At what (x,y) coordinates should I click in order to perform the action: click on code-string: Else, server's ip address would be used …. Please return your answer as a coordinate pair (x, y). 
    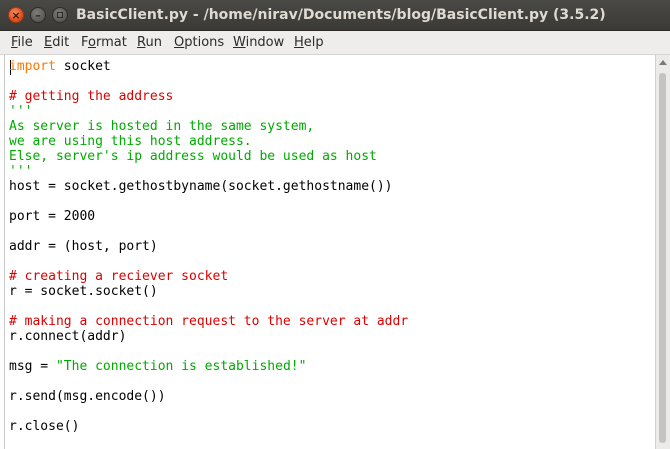
    Looking at the image, I should click on (193, 156).